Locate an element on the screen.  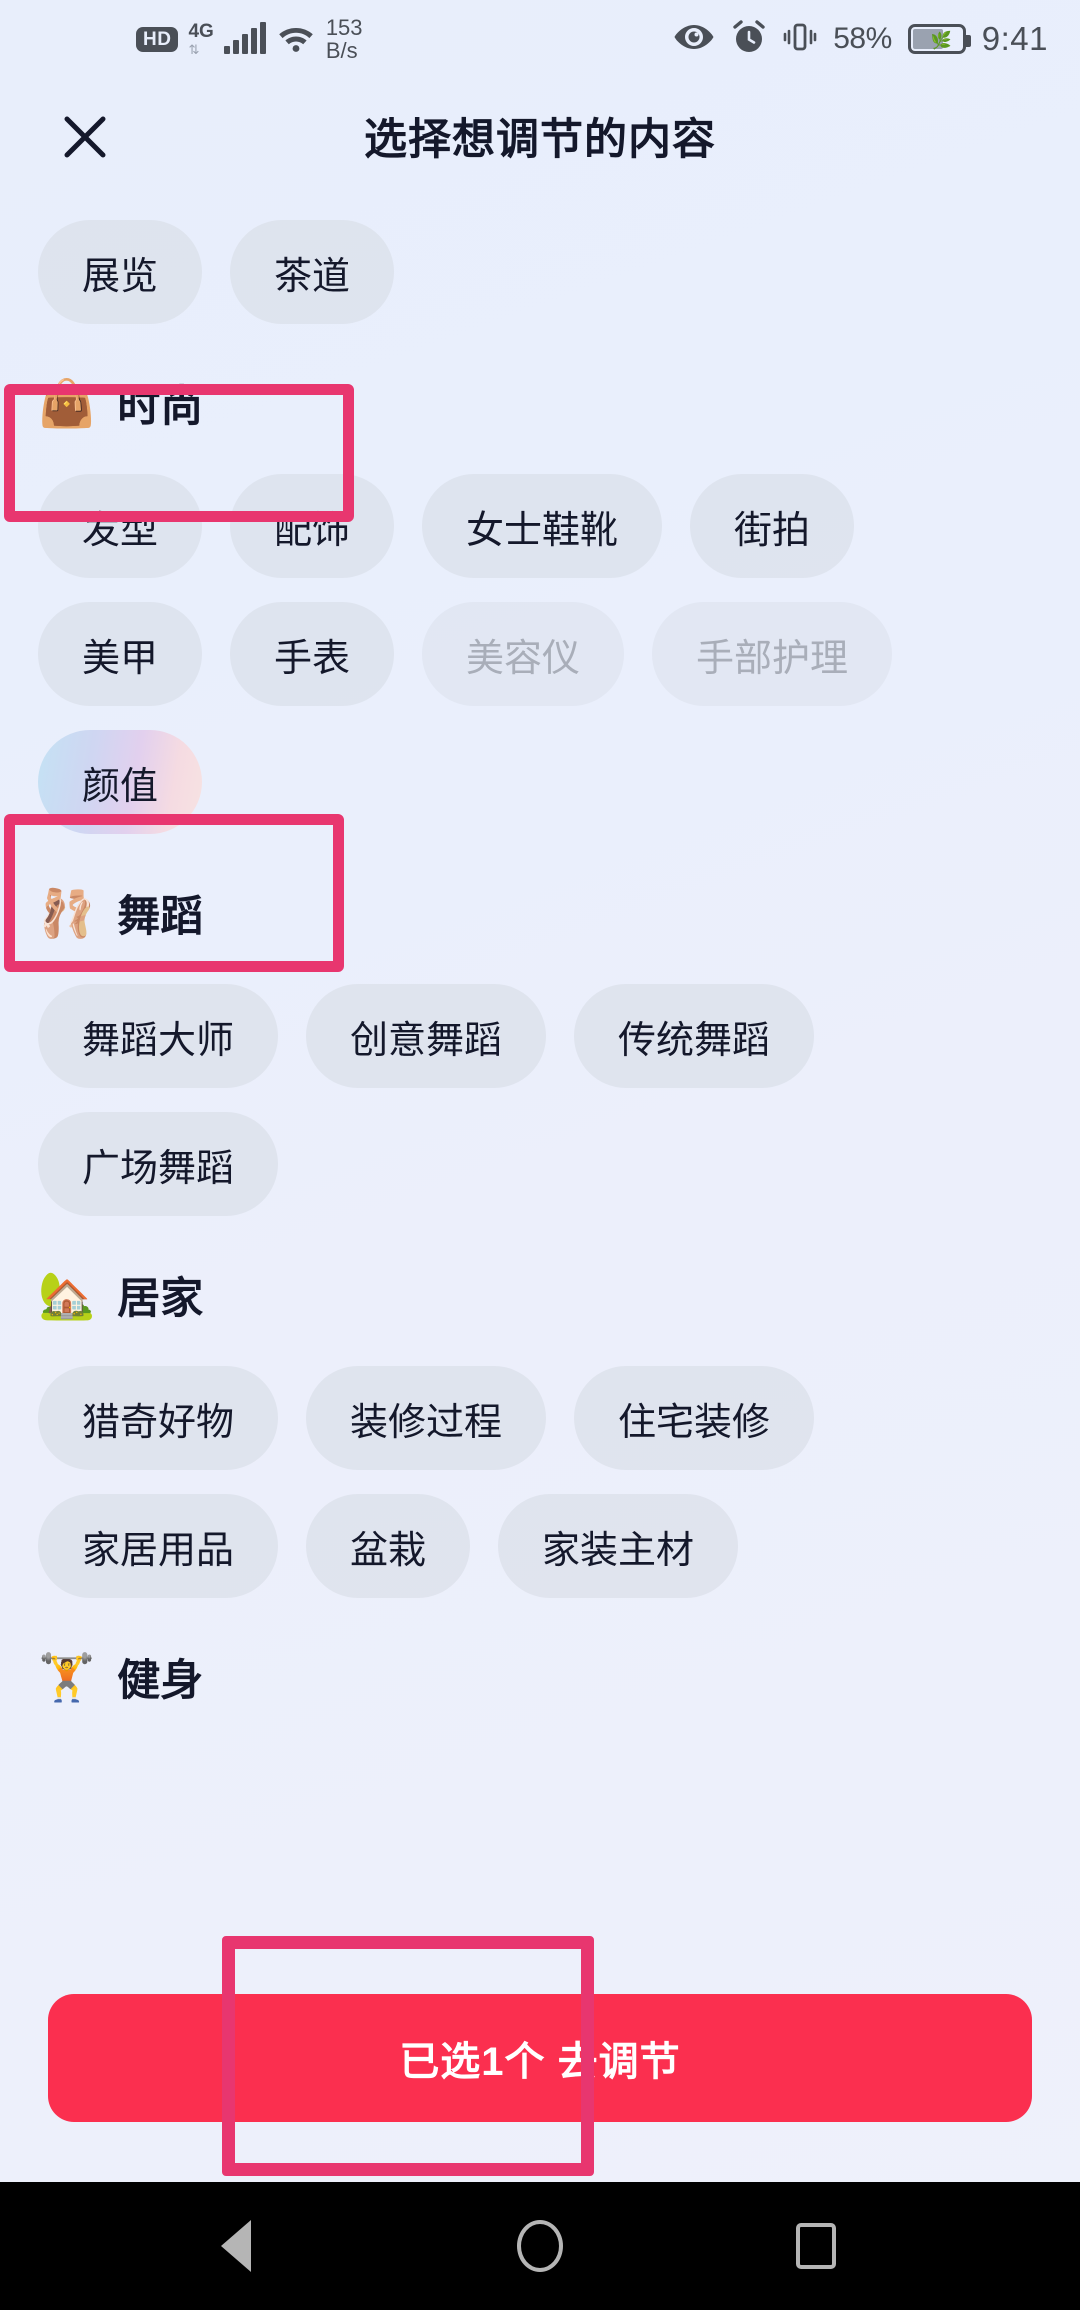
chip-jiajuyongpin: 家居用品 is located at coordinates (158, 1546).